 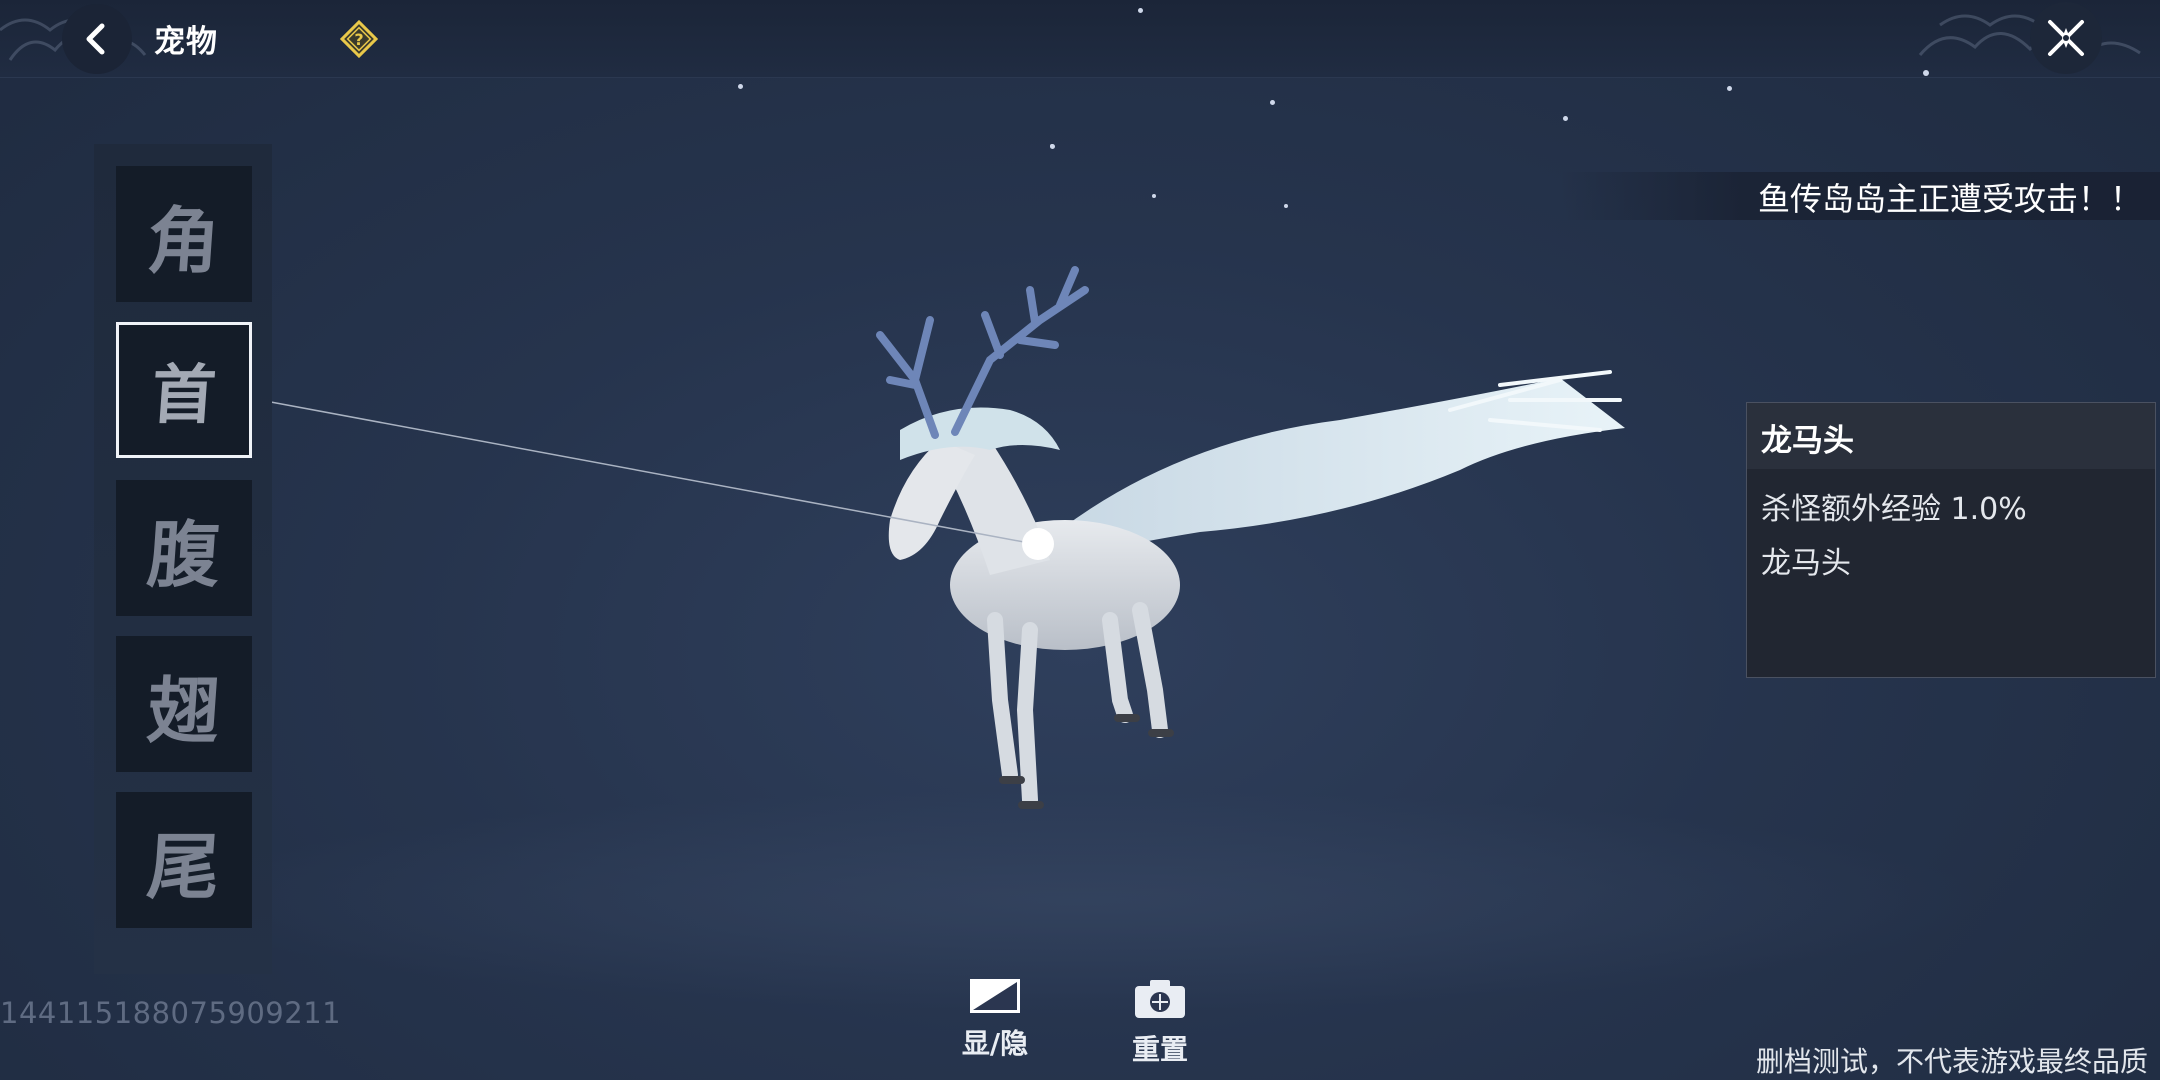 I want to click on part-info-line: 杀怪额外经验 1.0%, so click(x=1894, y=509).